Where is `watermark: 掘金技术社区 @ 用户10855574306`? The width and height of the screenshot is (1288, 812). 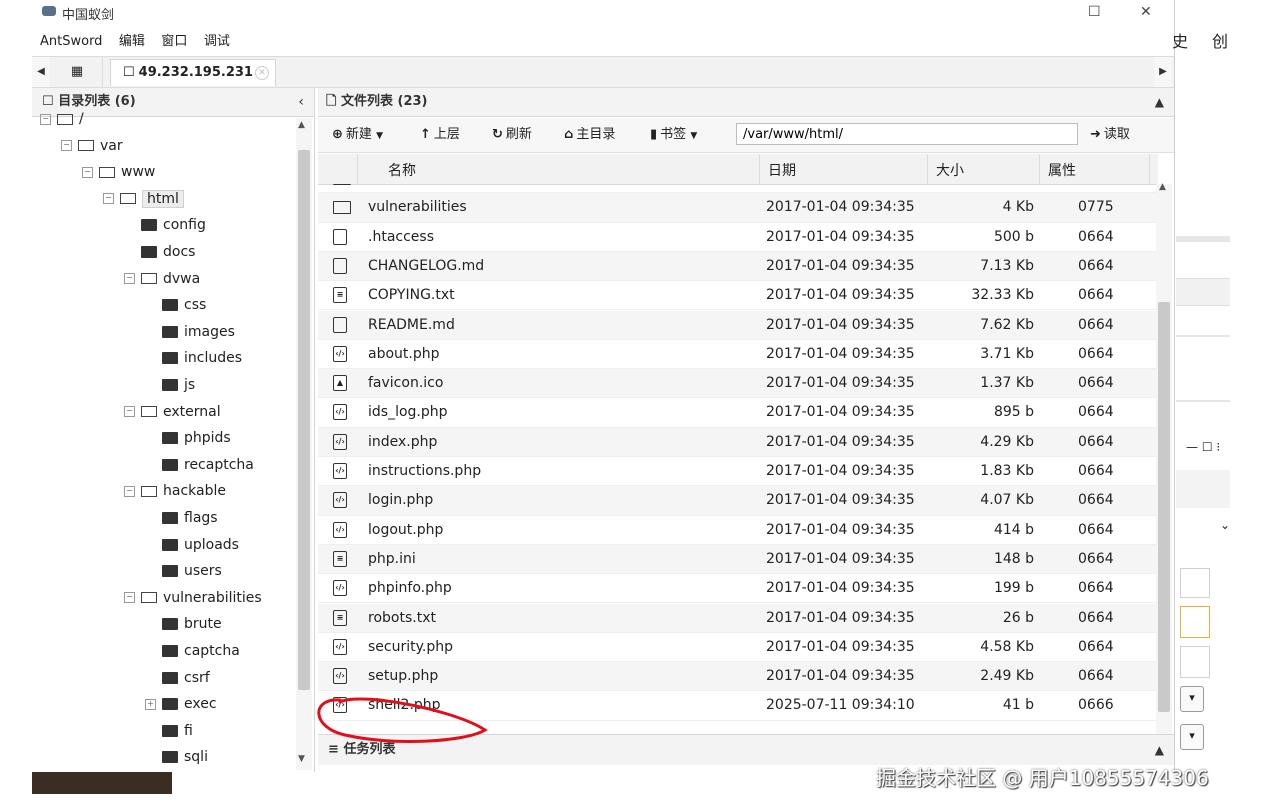 watermark: 掘金技术社区 @ 用户10855574306 is located at coordinates (1042, 778).